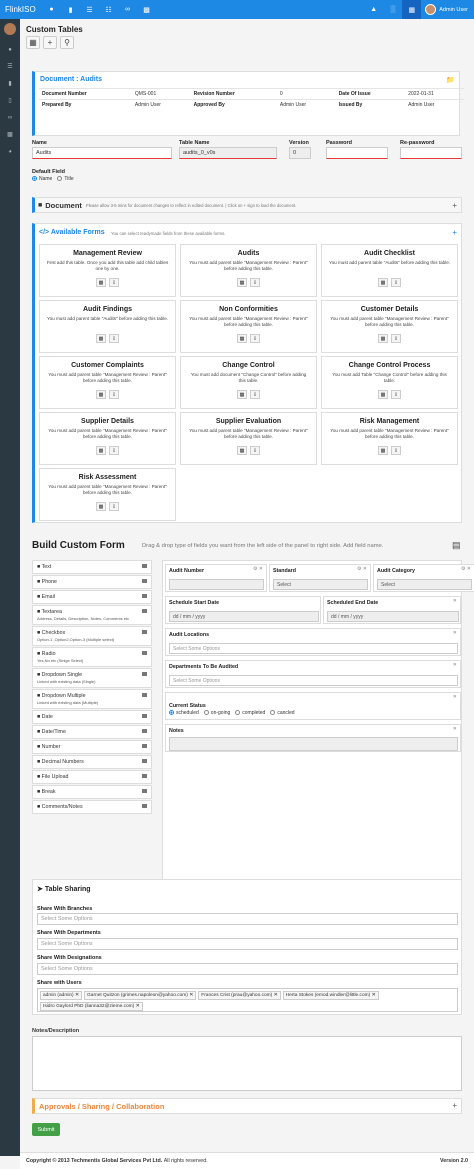 The image size is (474, 1169). Describe the element at coordinates (92, 717) in the screenshot. I see `palette-item: ■ Date` at that location.